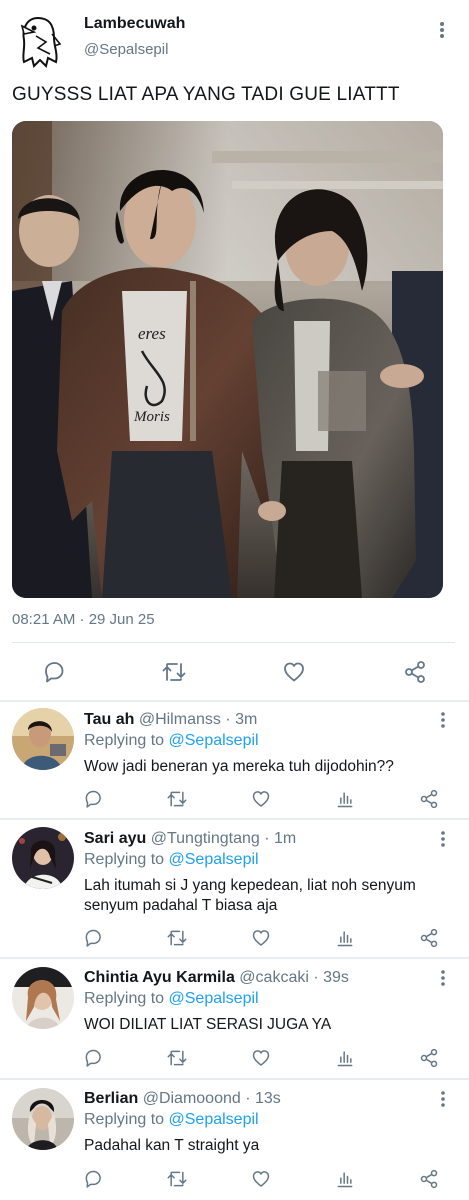 This screenshot has height=1200, width=469. Describe the element at coordinates (205, 838) in the screenshot. I see `reply-author-handle: @Tungtingtang` at that location.